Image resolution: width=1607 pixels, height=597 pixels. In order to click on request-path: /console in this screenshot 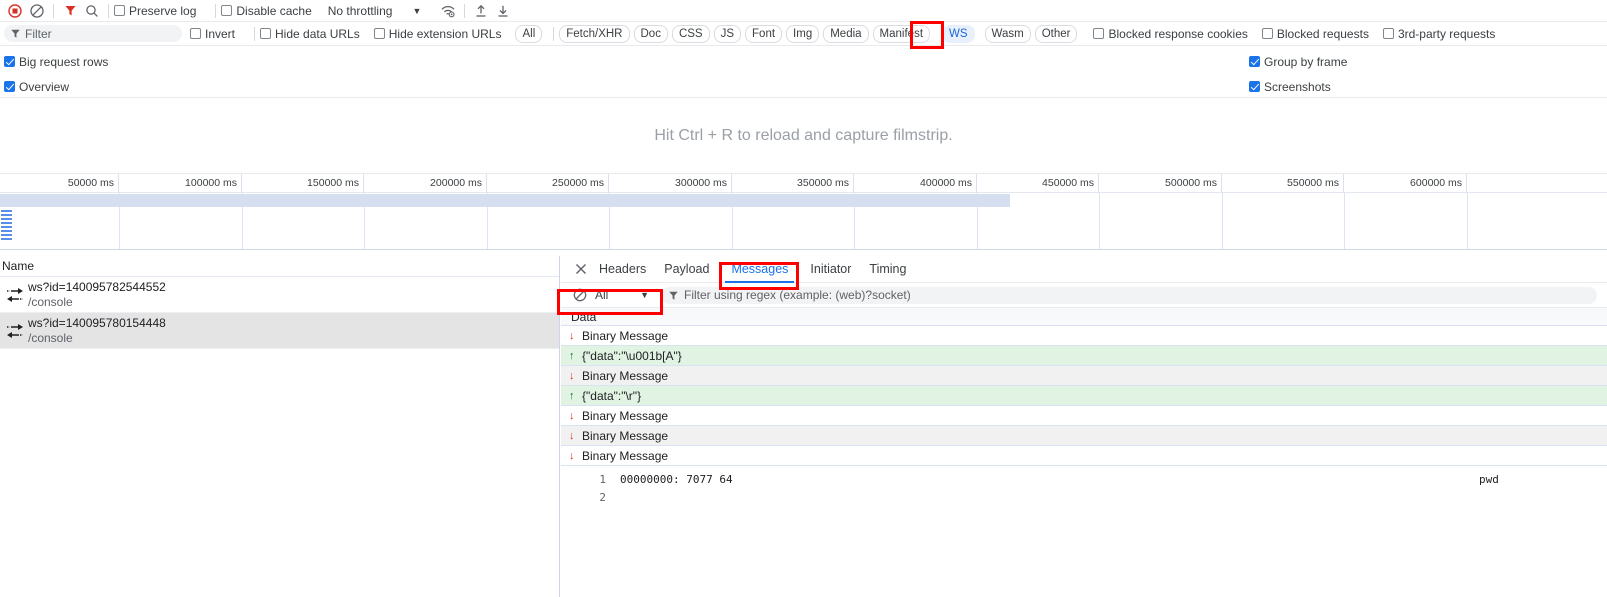, I will do `click(50, 337)`.